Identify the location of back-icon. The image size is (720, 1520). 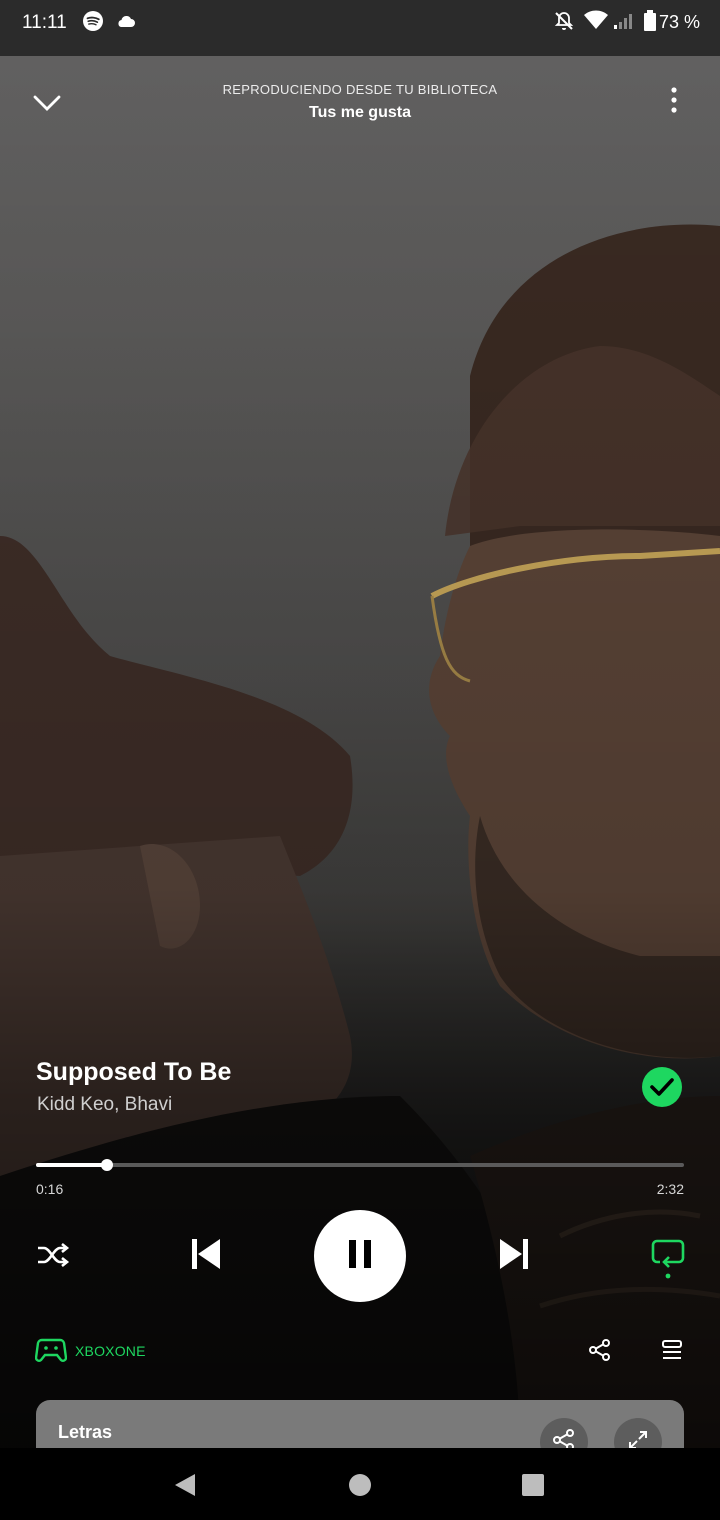
(185, 1485).